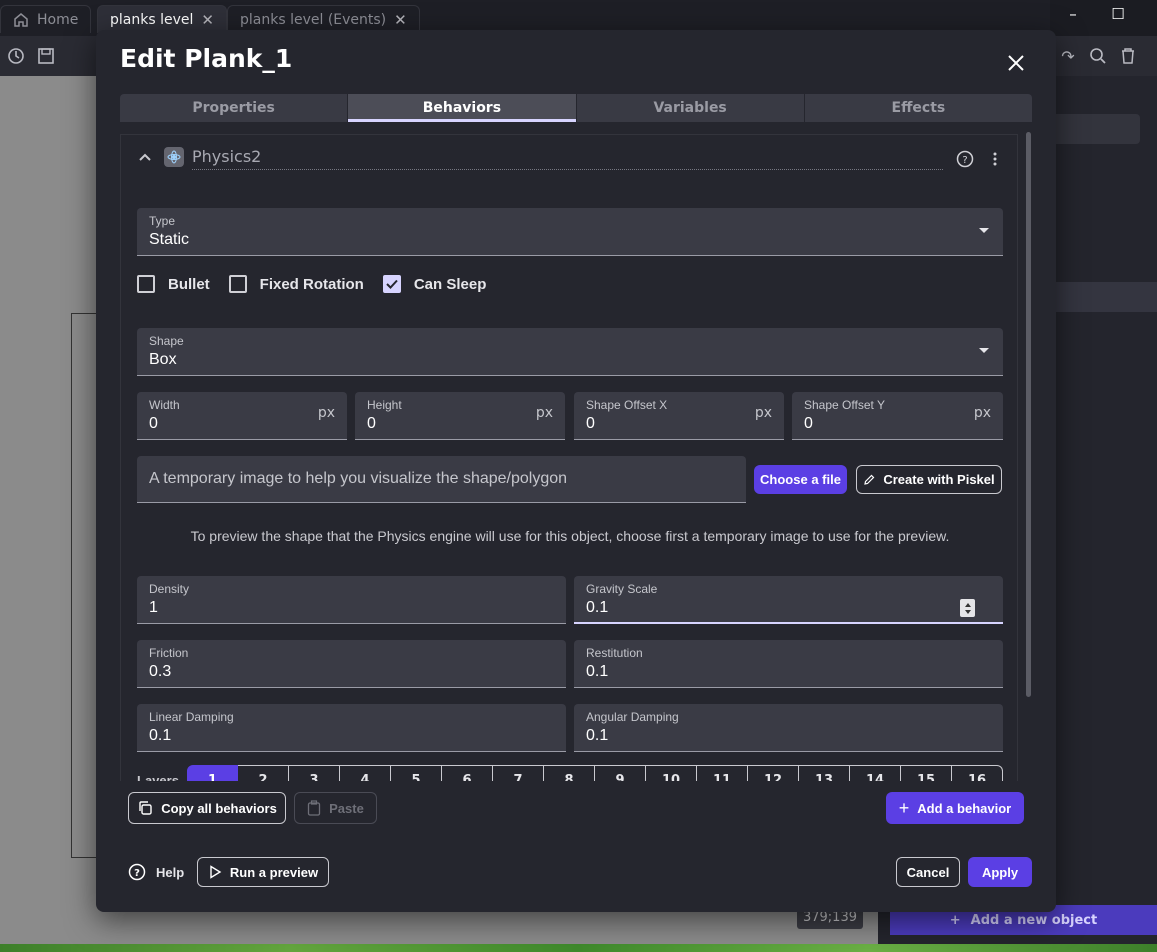  What do you see at coordinates (460, 416) in the screenshot?
I see `height-field: Height 0 px` at bounding box center [460, 416].